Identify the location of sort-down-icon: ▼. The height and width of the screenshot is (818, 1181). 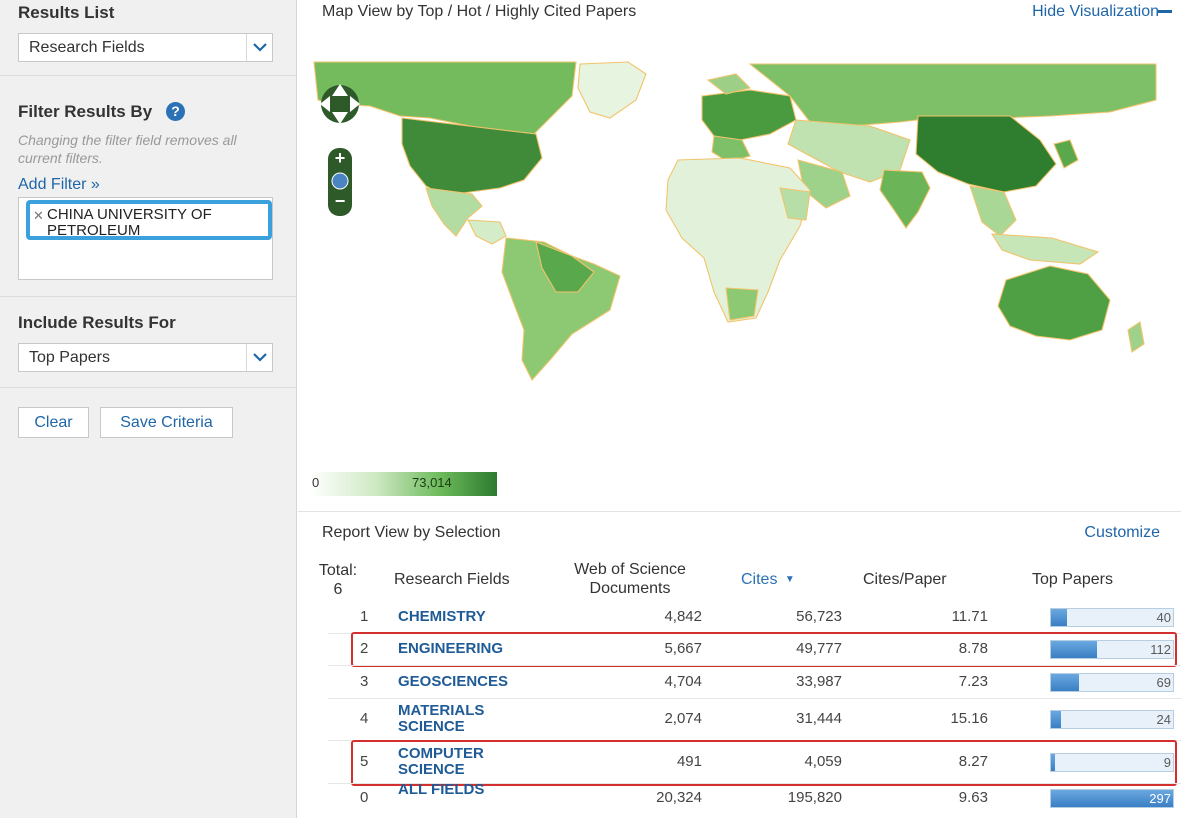
(789, 579).